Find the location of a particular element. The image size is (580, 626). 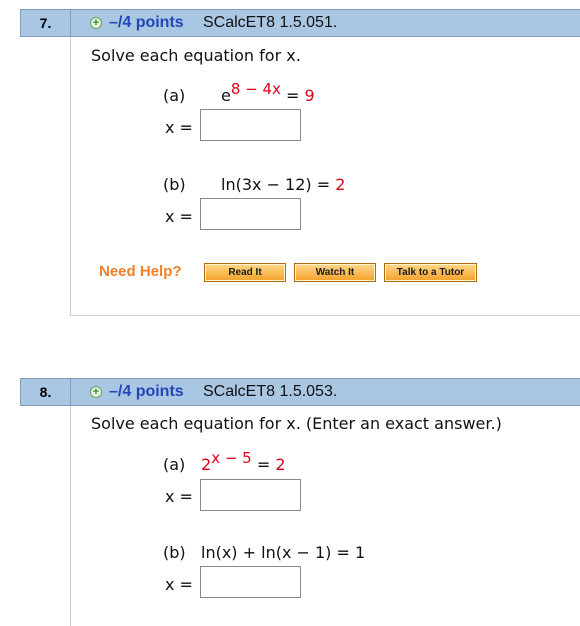

eq-exp-var: x − 5 is located at coordinates (231, 458).